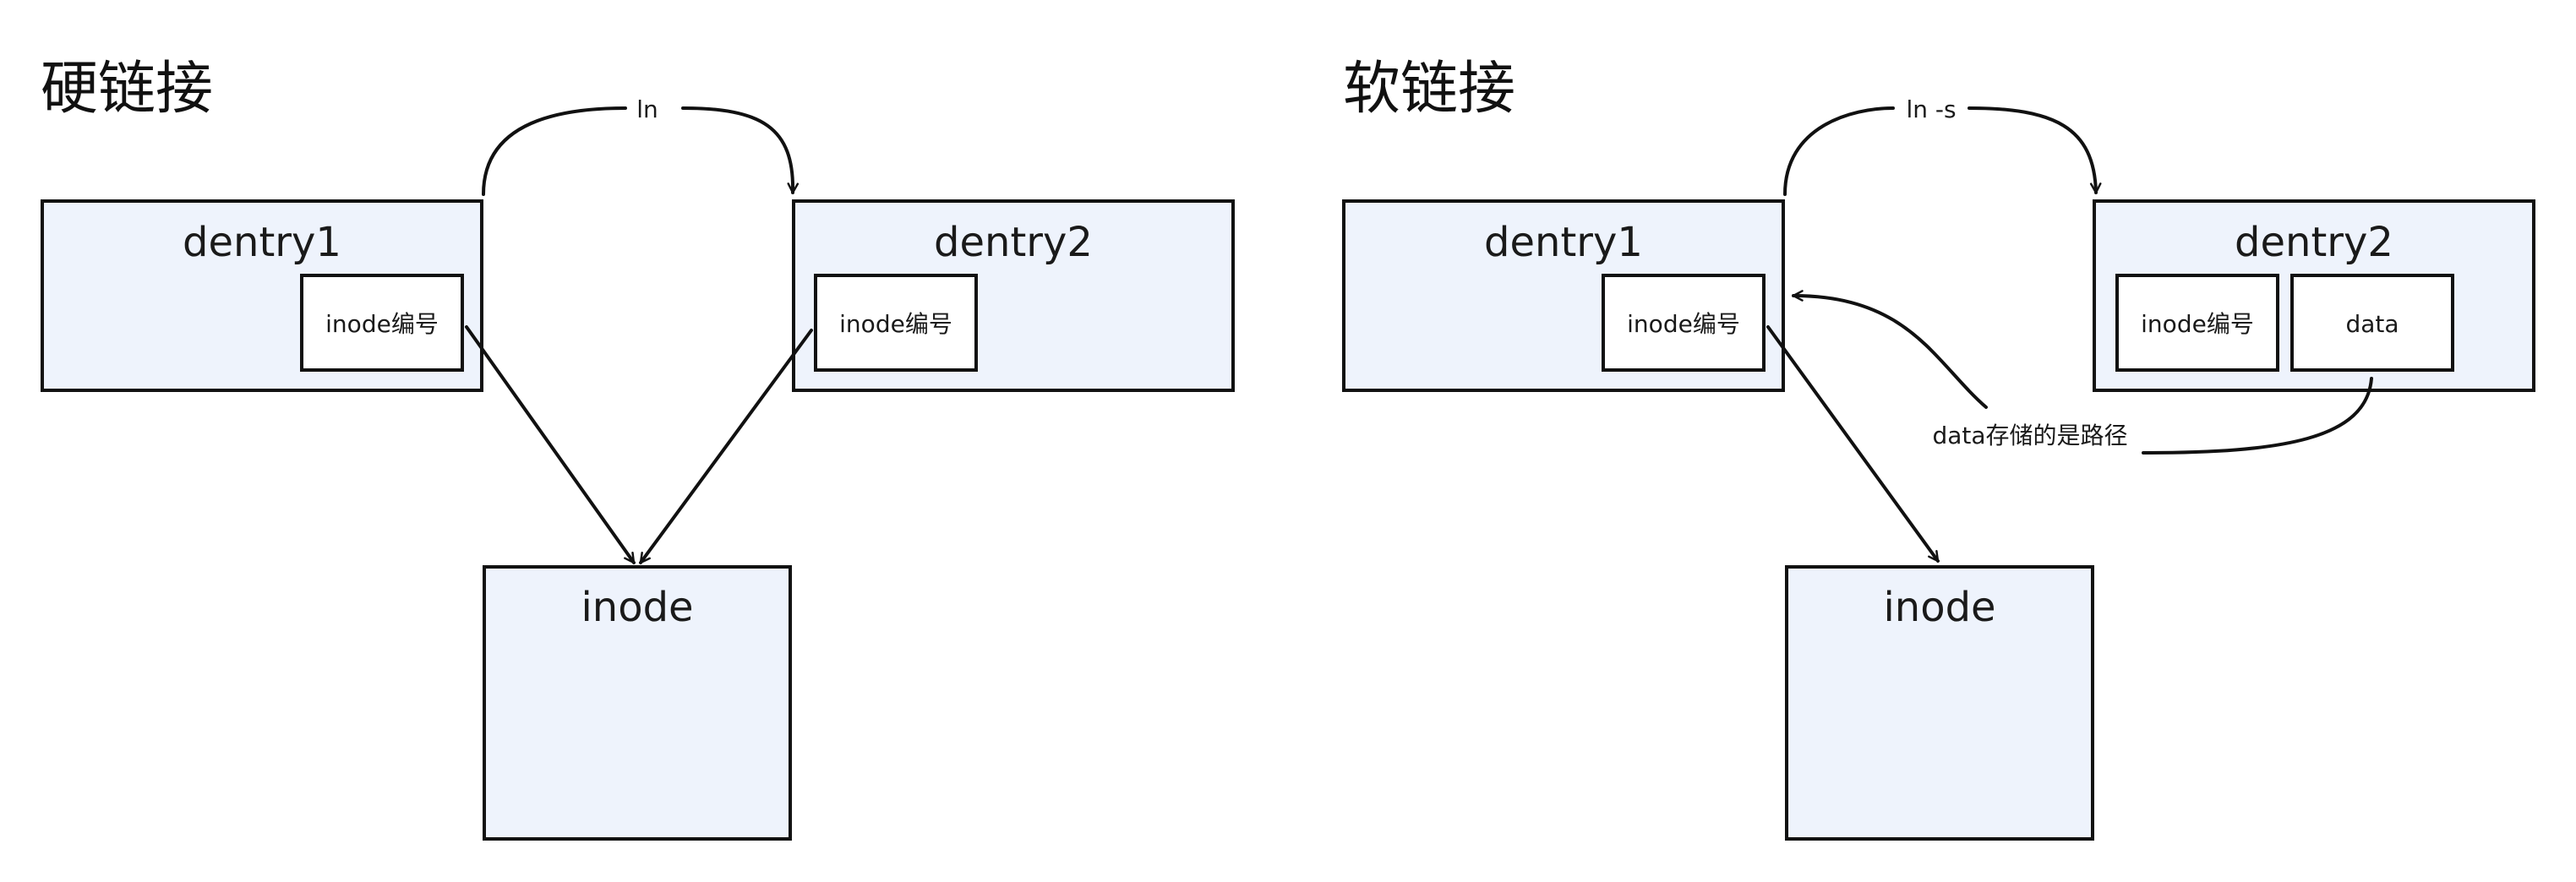 Image resolution: width=2576 pixels, height=882 pixels. What do you see at coordinates (1939, 703) in the screenshot?
I see `soft-inode-node: inode` at bounding box center [1939, 703].